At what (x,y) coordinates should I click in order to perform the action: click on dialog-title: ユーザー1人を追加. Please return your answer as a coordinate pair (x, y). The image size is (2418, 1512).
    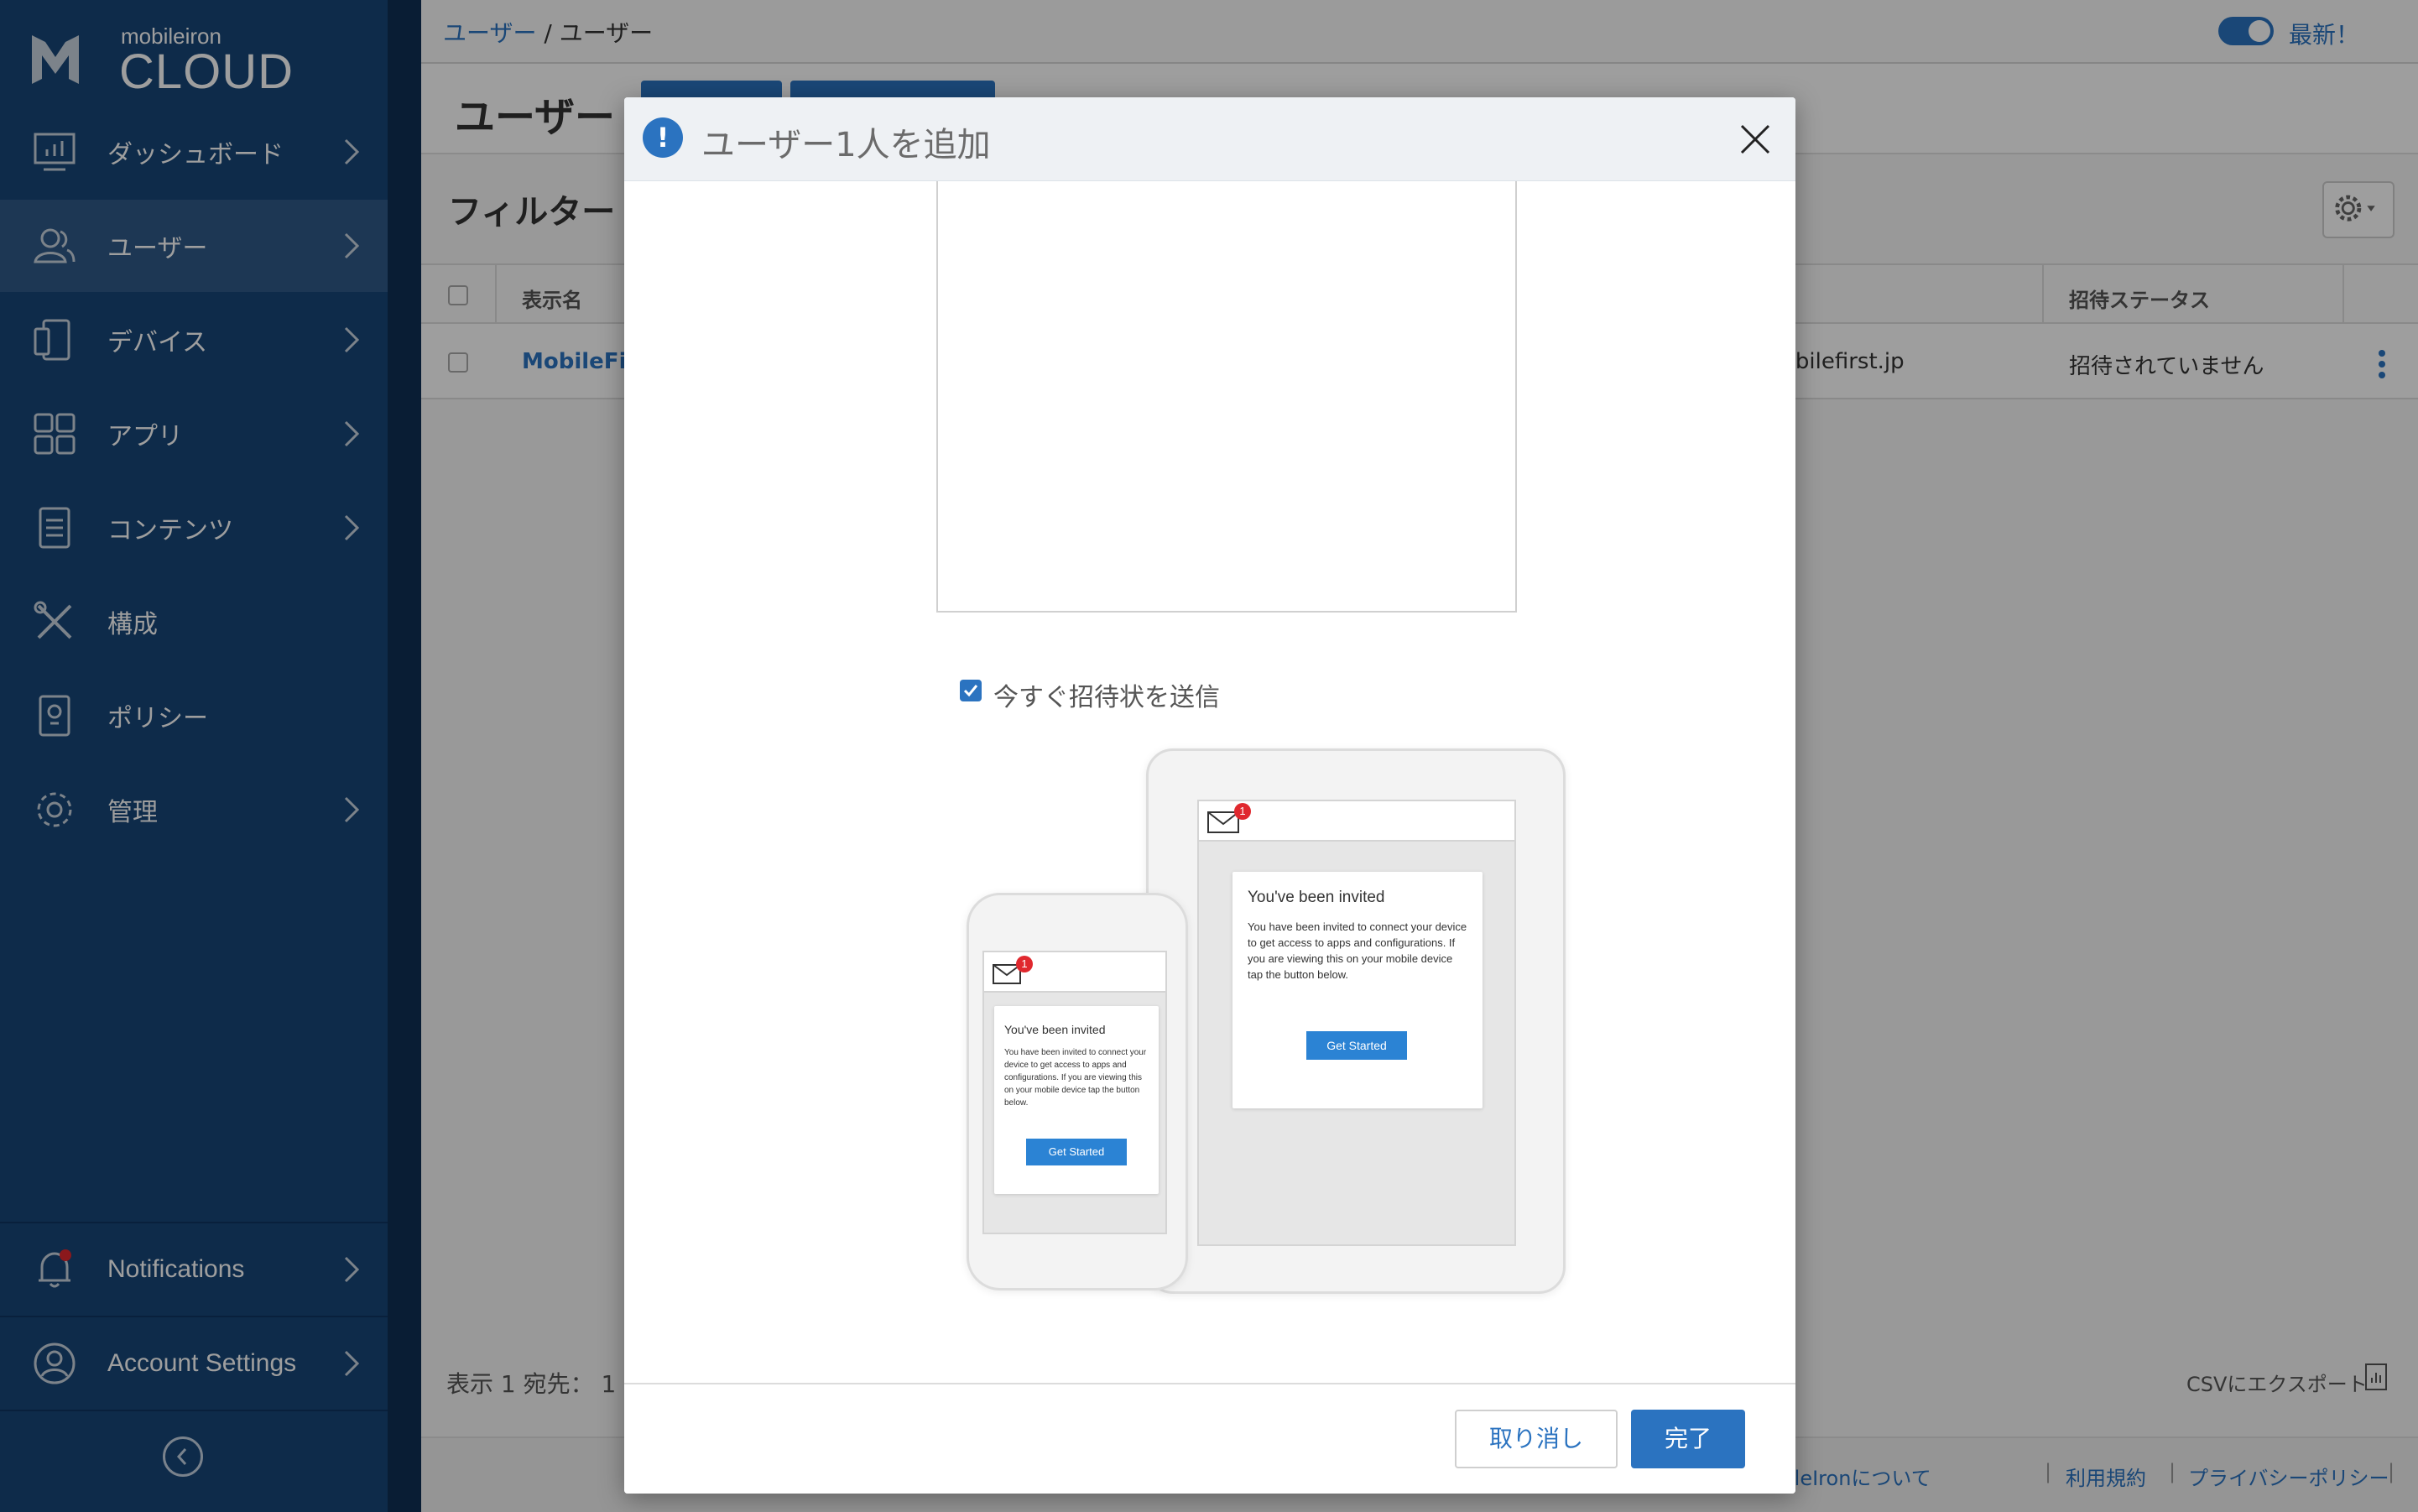
    Looking at the image, I should click on (846, 145).